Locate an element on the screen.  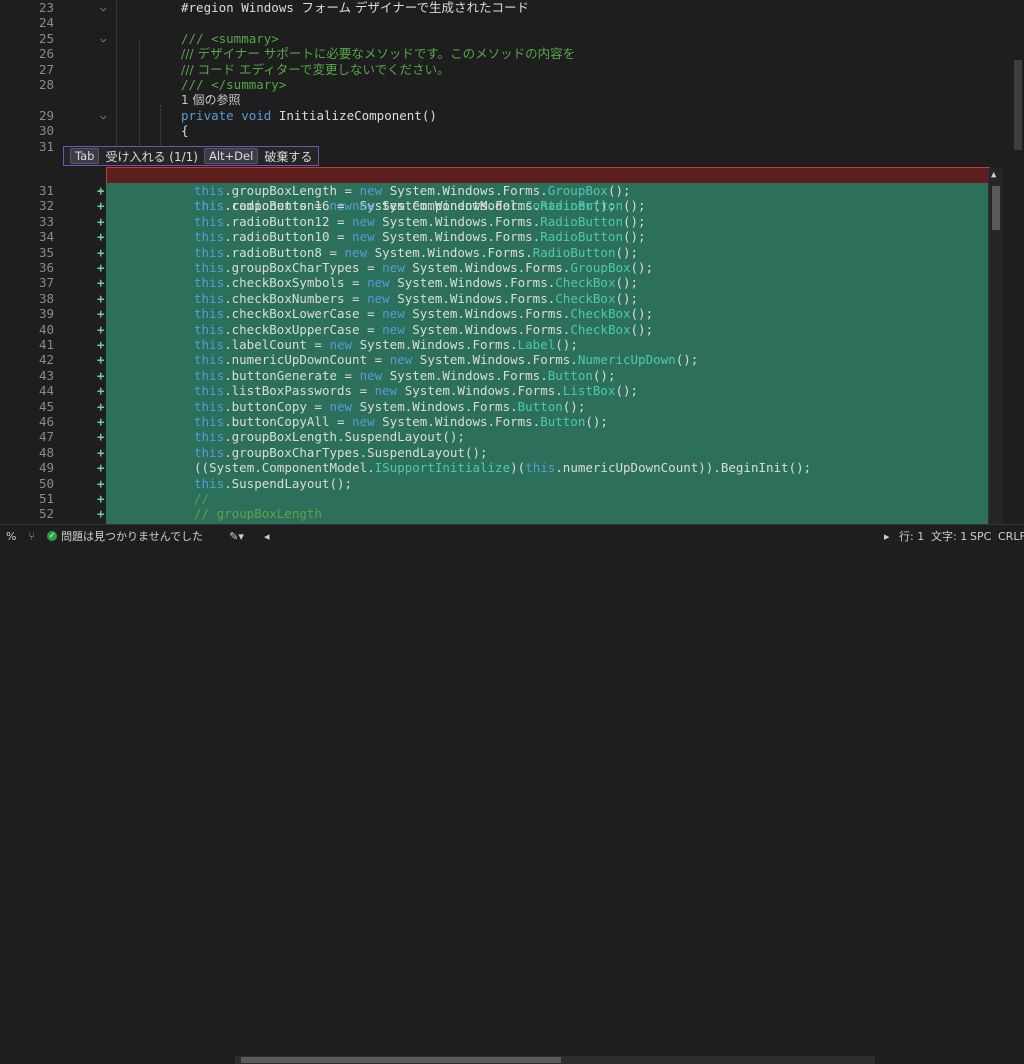
added-line: 51 + // is located at coordinates (512, 498).